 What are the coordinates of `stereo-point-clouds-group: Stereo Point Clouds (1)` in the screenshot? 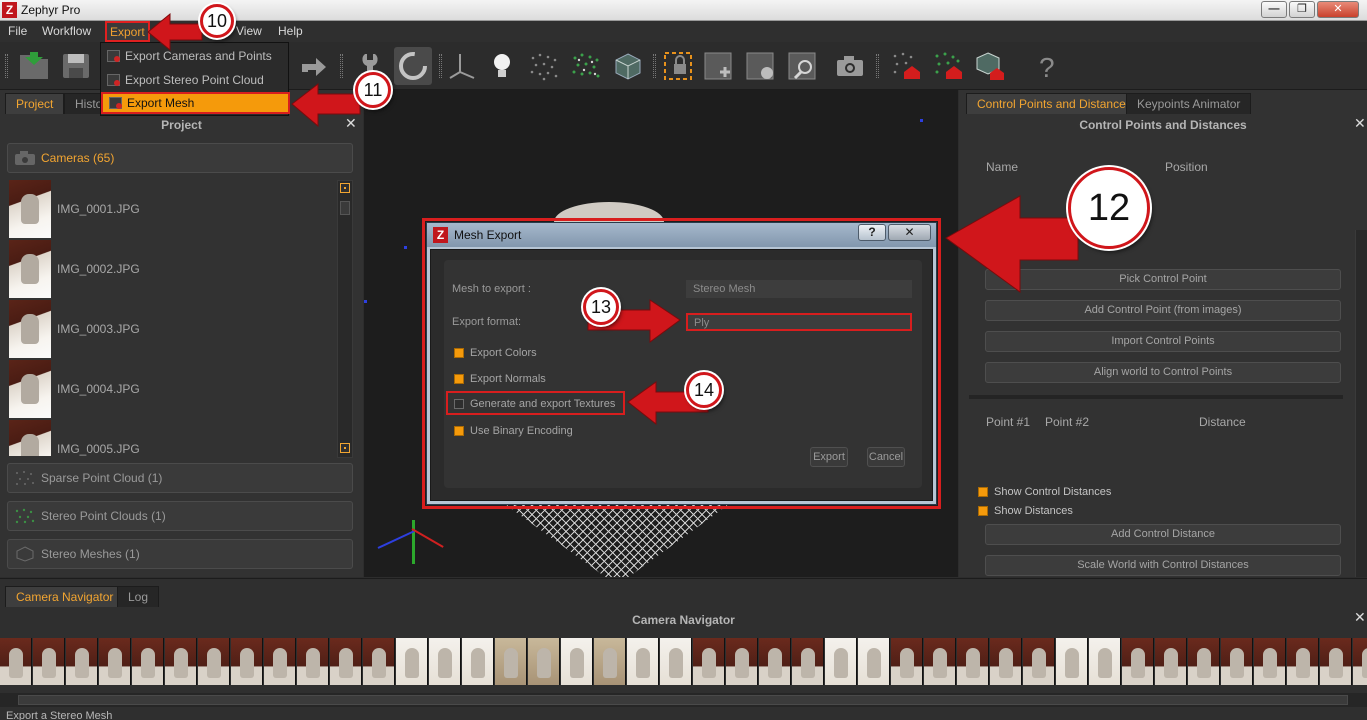 It's located at (180, 516).